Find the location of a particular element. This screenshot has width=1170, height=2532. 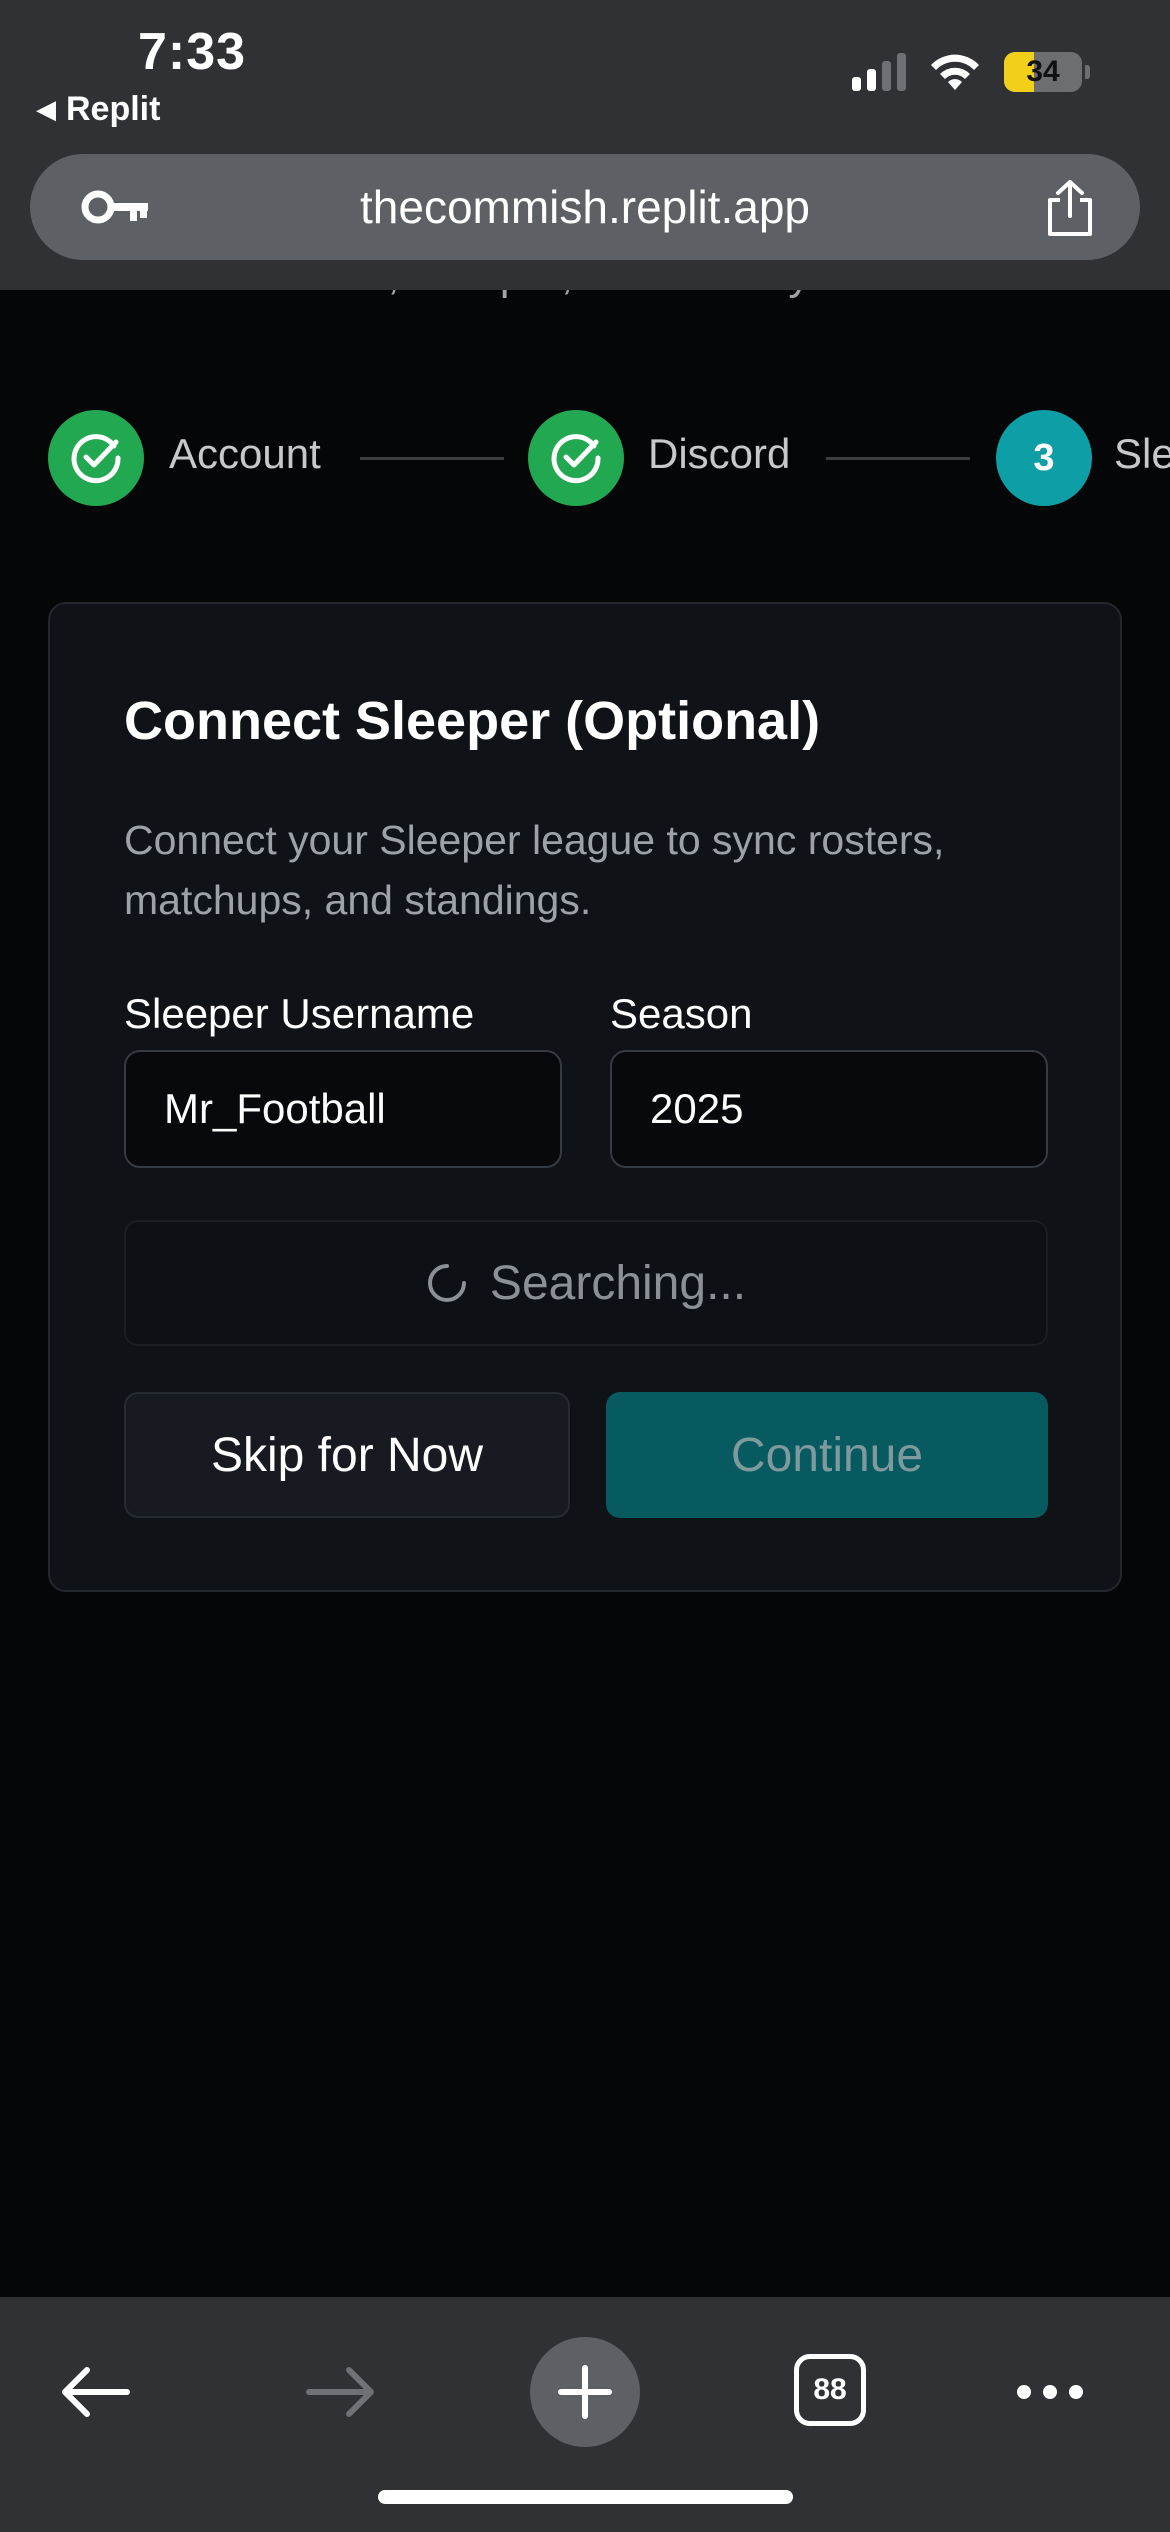

home-indicator is located at coordinates (585, 2497).